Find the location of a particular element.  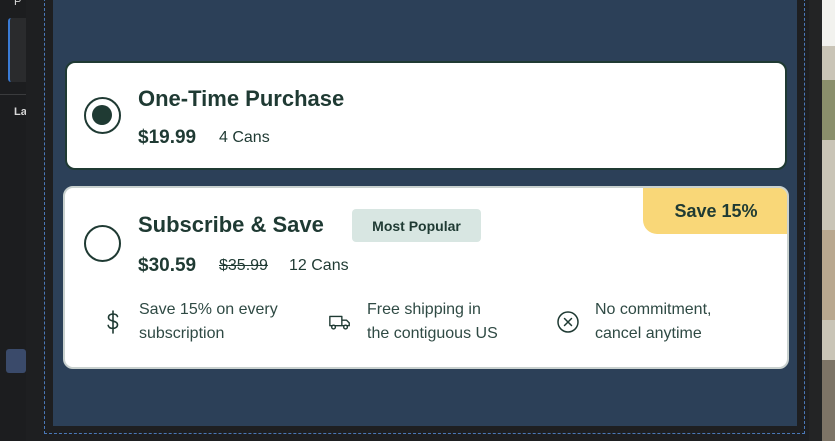

editor-left-panel: P La is located at coordinates (13, 220).